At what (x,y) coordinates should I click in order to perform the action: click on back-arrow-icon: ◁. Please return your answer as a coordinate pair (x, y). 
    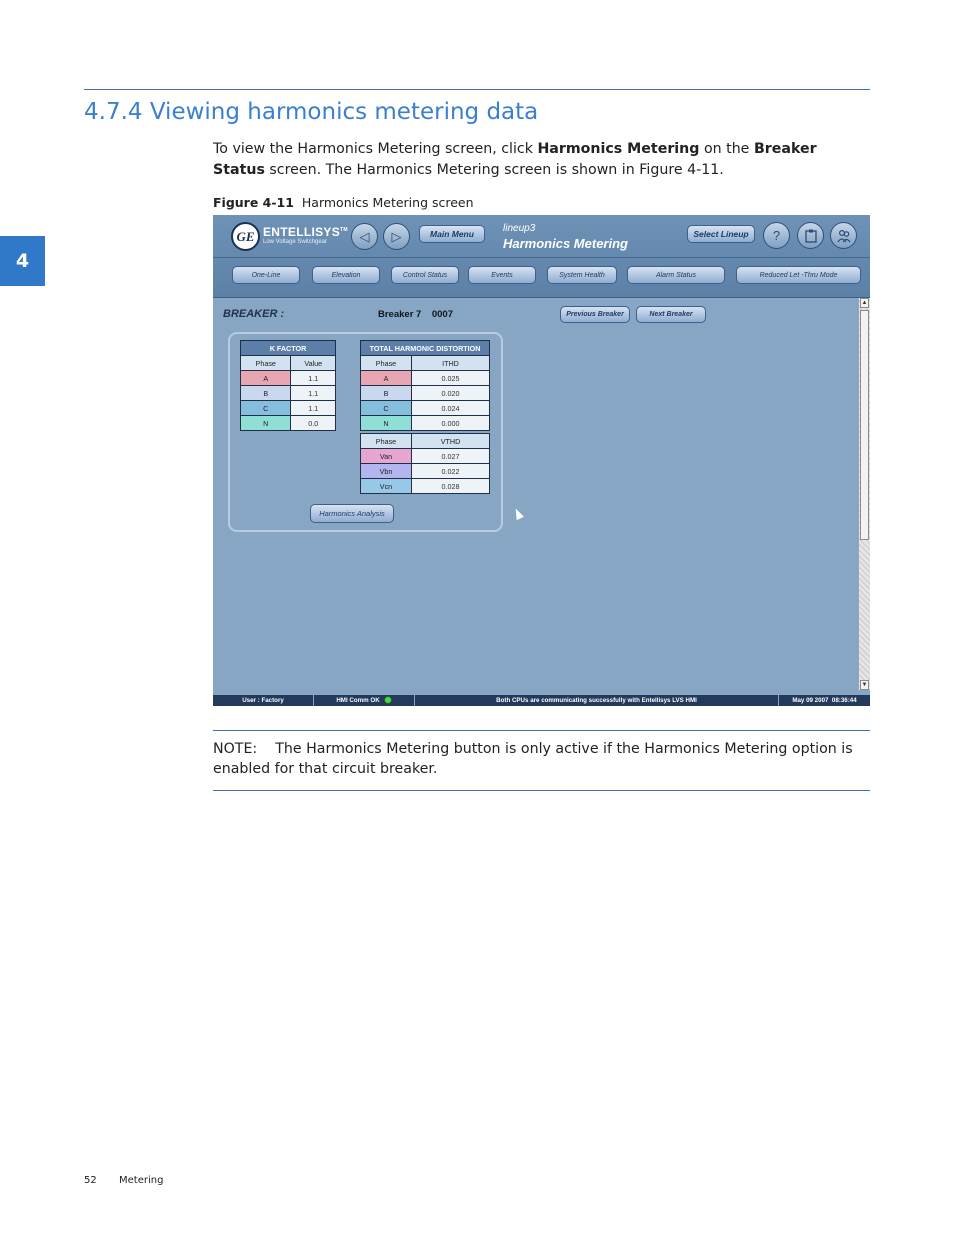
    Looking at the image, I should click on (364, 236).